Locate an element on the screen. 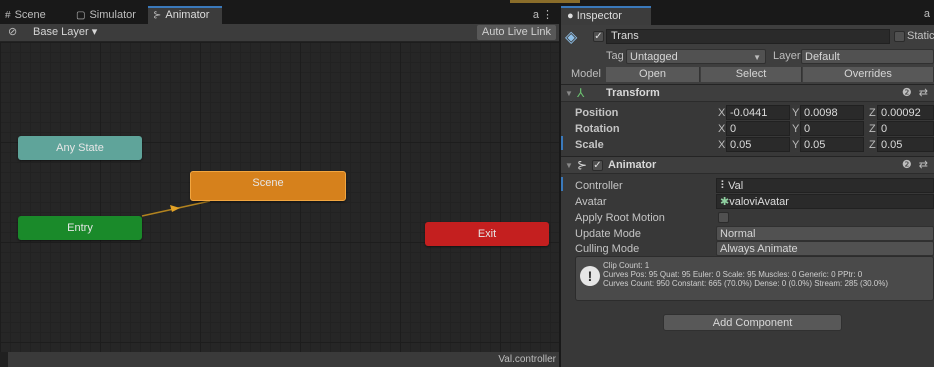 This screenshot has width=934, height=367. add-component-button: Add Component is located at coordinates (752, 322).